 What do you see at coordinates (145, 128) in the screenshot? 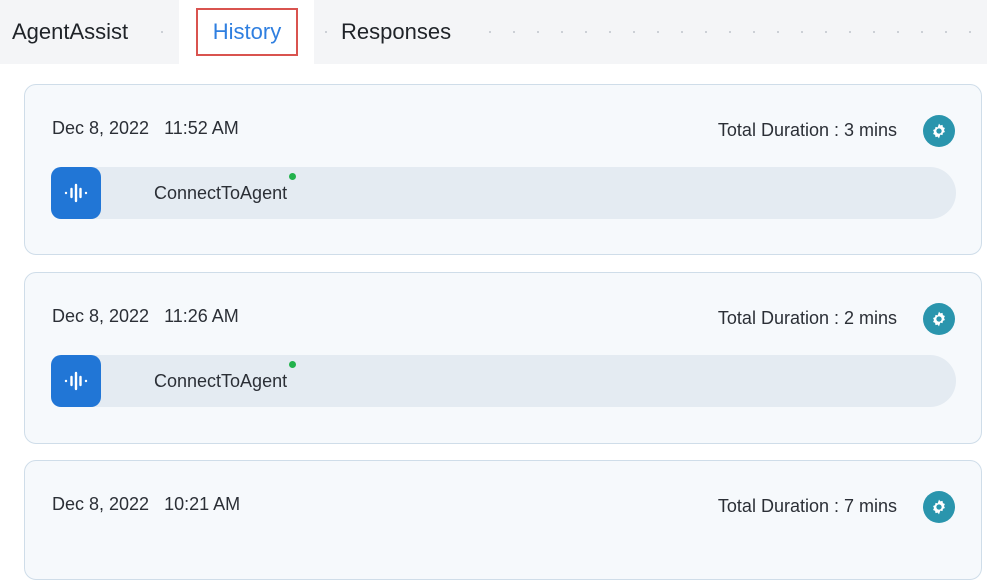
I see `history-date: Dec 8, 2022 11:52 AM` at bounding box center [145, 128].